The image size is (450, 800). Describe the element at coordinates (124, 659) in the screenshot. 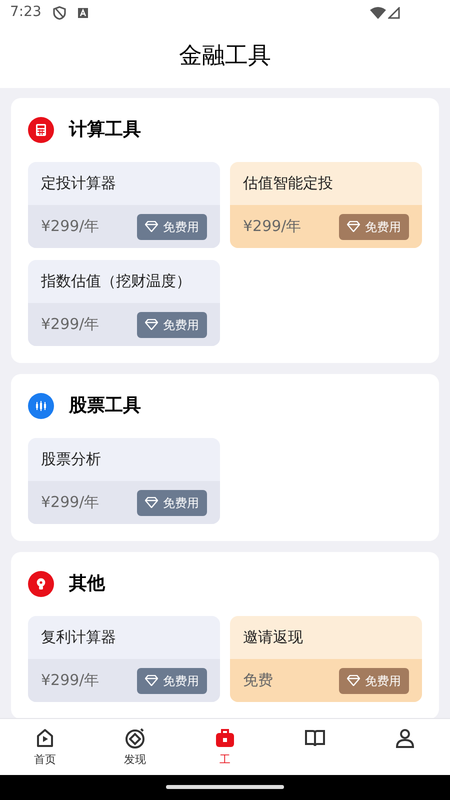

I see `tool-card: 复利计算器 ¥299/年 免费用` at that location.